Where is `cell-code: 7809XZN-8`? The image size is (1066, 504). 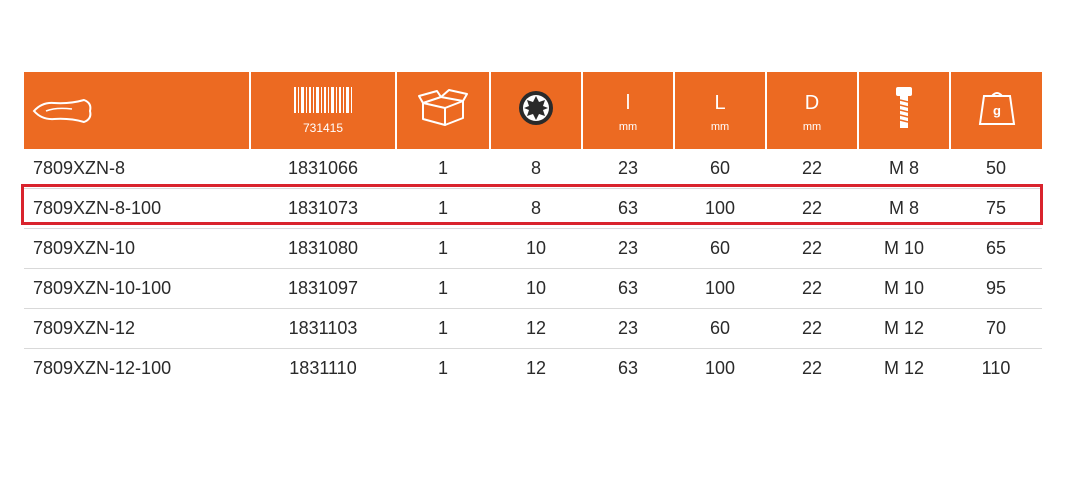 cell-code: 7809XZN-8 is located at coordinates (137, 169).